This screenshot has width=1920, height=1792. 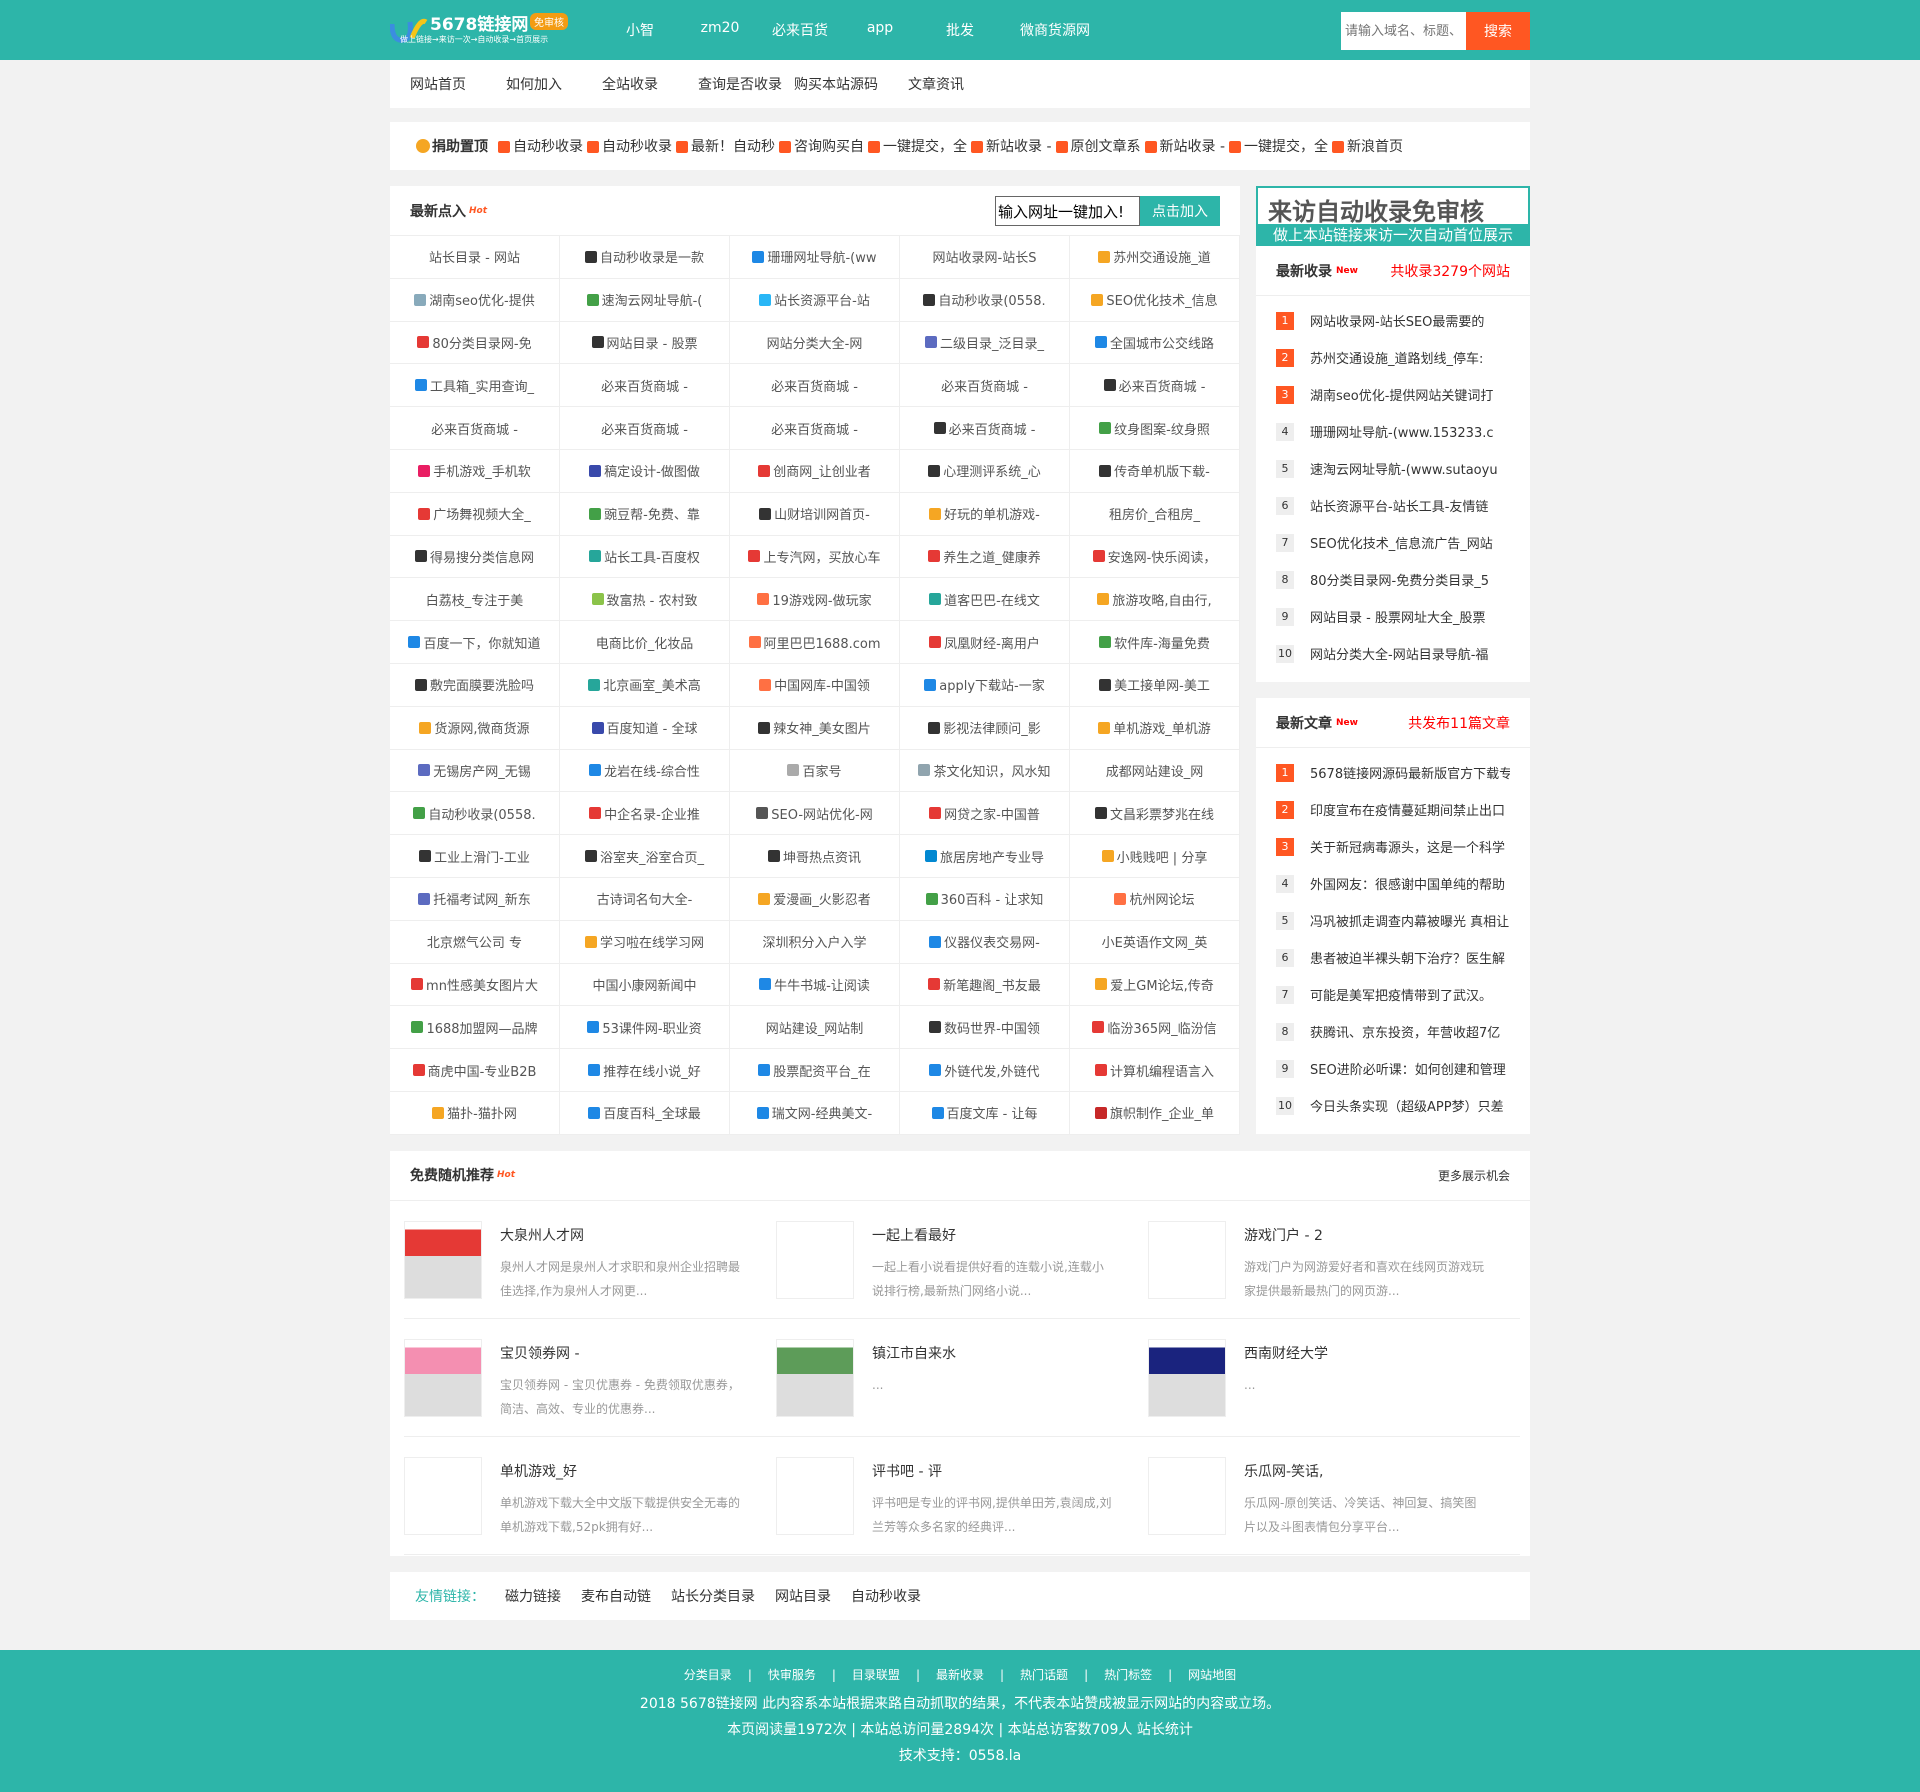 What do you see at coordinates (815, 771) in the screenshot?
I see `site-link: 百家号` at bounding box center [815, 771].